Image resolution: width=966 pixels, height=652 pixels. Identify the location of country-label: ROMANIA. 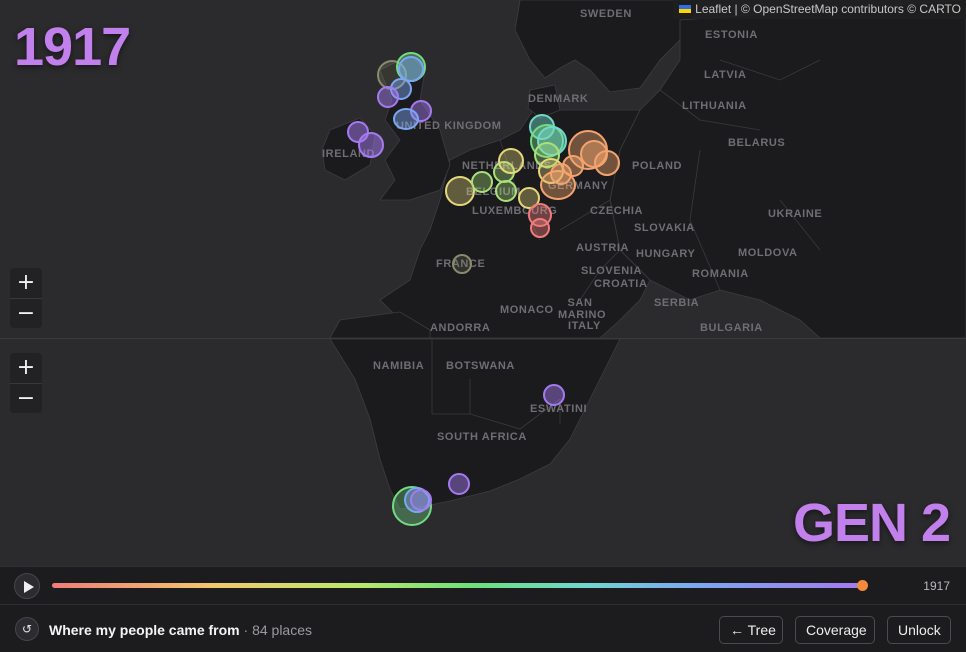
(720, 274).